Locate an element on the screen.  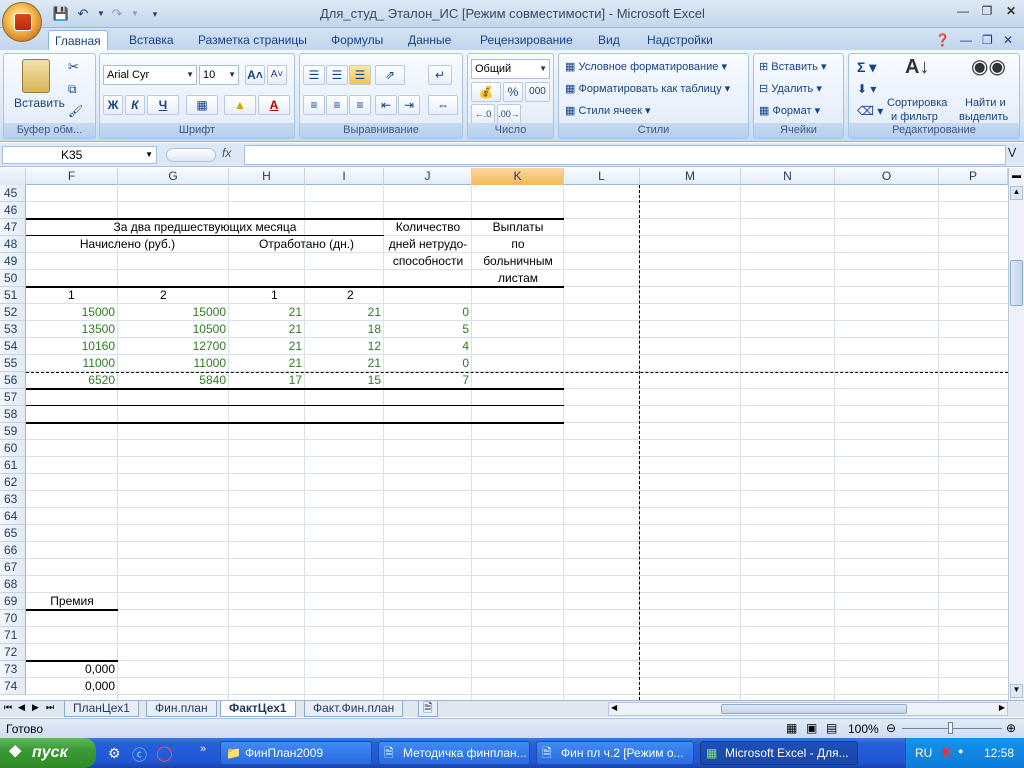
tab-view: Вид is located at coordinates (609, 40).